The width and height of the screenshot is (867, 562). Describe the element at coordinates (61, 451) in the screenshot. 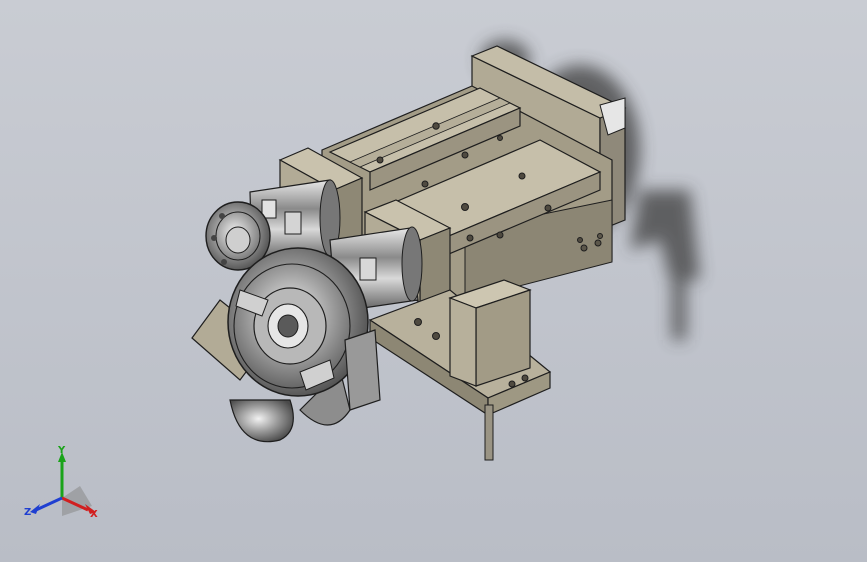

I see `y-axis-label: Y` at that location.